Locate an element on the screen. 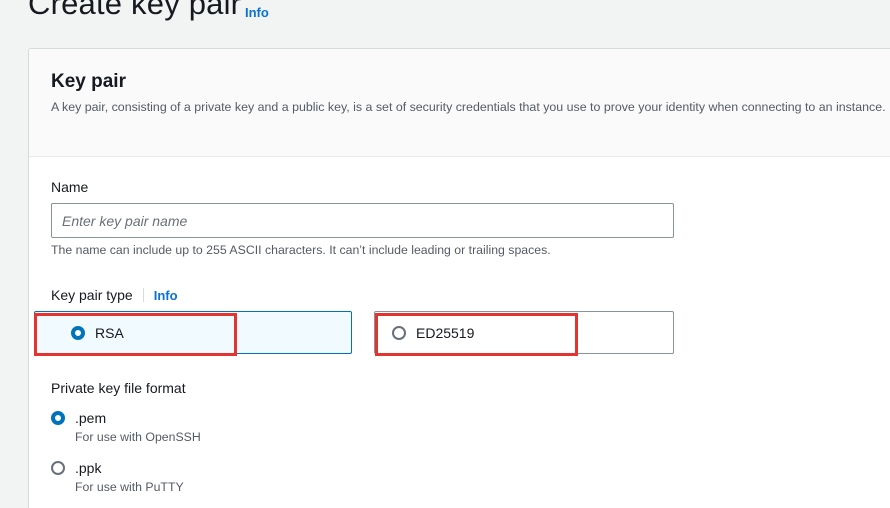 This screenshot has width=890, height=508. ed25519-label: ED25519 is located at coordinates (445, 333).